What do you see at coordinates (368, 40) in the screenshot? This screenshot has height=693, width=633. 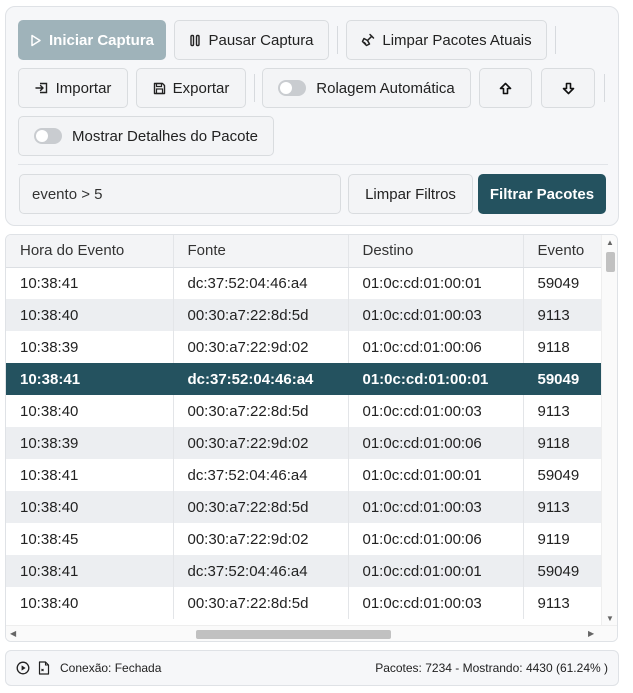 I see `broom-icon` at bounding box center [368, 40].